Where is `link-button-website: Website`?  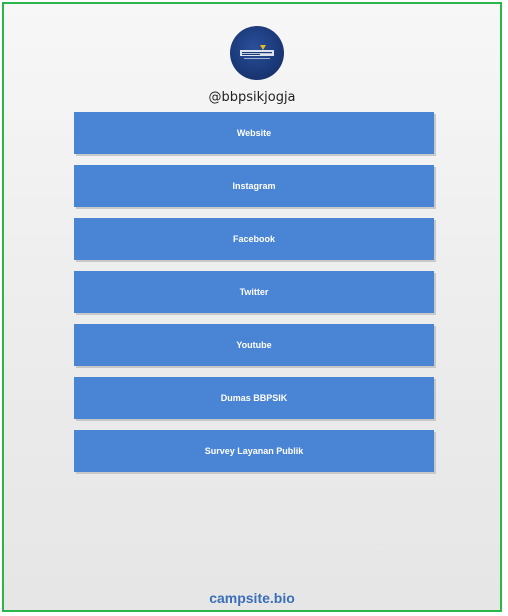
link-button-website: Website is located at coordinates (254, 133).